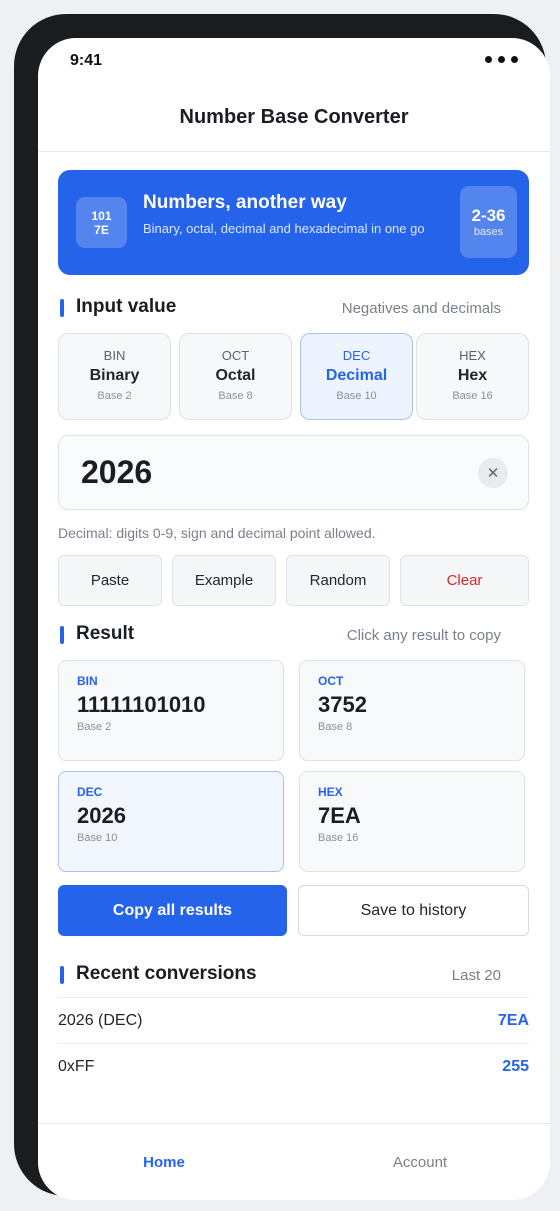 The height and width of the screenshot is (1211, 560). Describe the element at coordinates (294, 1161) in the screenshot. I see `bottom-tab-bar: Home Account` at that location.